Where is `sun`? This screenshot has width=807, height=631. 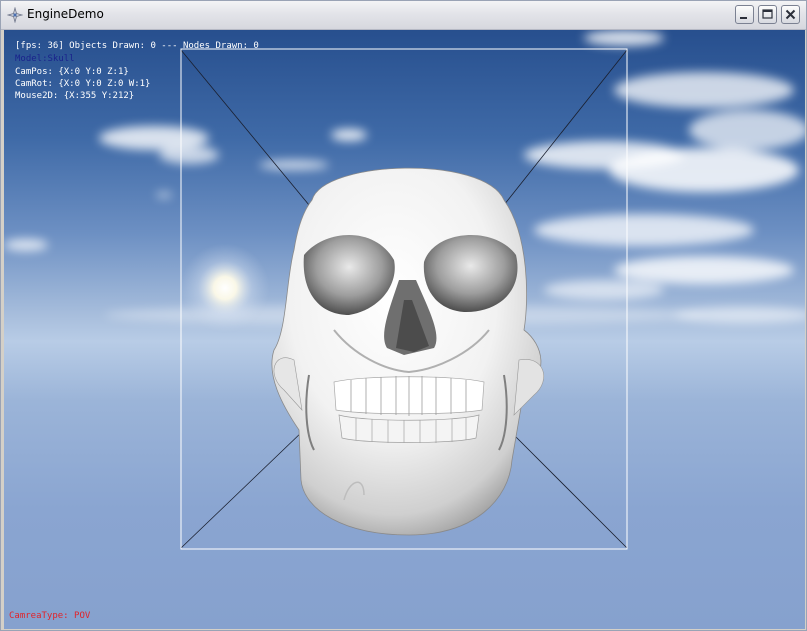
sun is located at coordinates (225, 288).